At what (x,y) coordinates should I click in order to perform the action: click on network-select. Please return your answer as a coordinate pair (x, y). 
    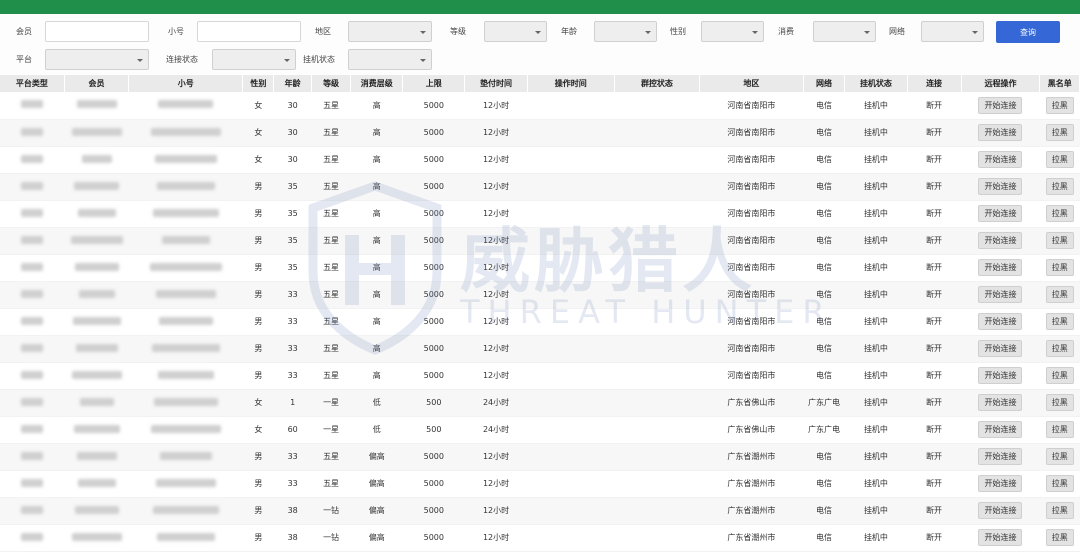
    Looking at the image, I should click on (952, 31).